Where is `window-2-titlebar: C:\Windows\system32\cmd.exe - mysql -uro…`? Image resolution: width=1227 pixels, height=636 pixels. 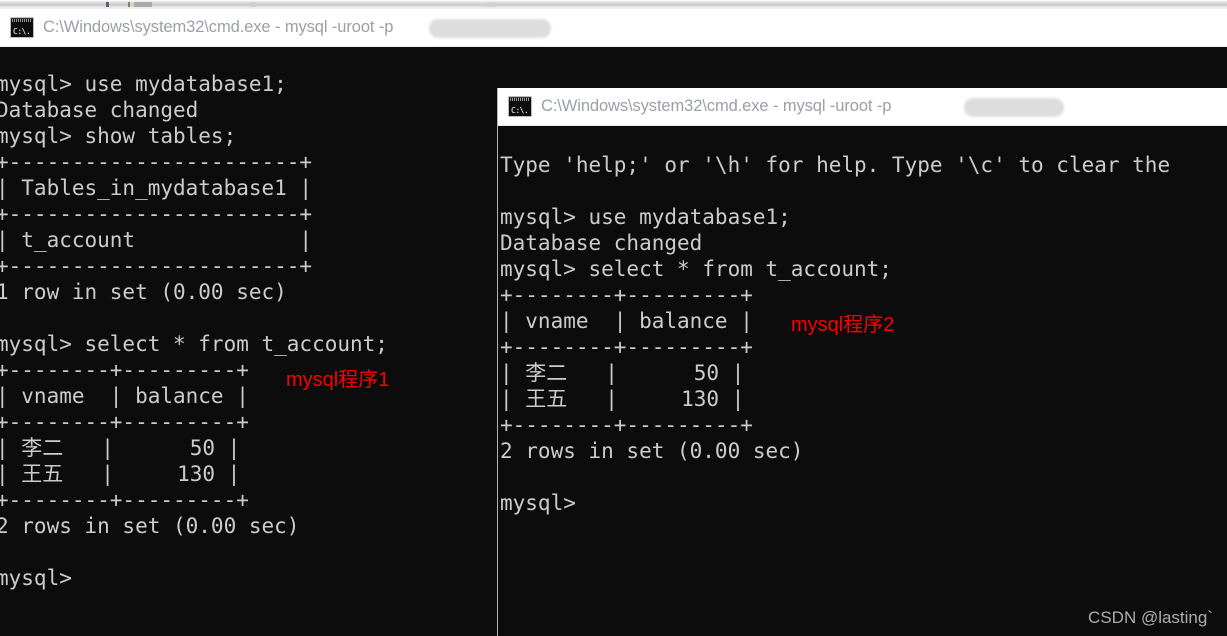
window-2-titlebar: C:\Windows\system32\cmd.exe - mysql -uro… is located at coordinates (862, 107).